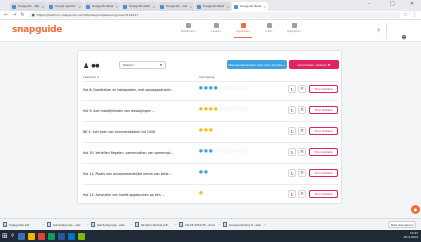 The height and width of the screenshot is (242, 421). Describe the element at coordinates (6, 15) in the screenshot. I see `back-icon: ←` at that location.